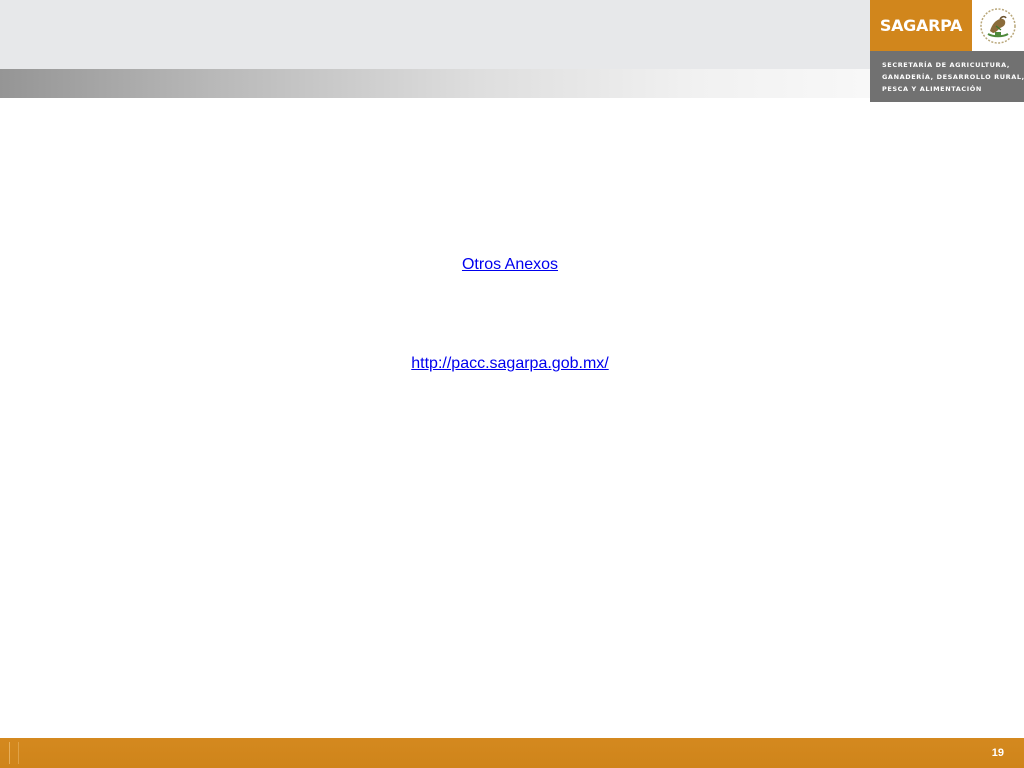  What do you see at coordinates (946, 65) in the screenshot?
I see `logo-subtitle-line: SECRETARÍA DE AGRICULTURA,` at bounding box center [946, 65].